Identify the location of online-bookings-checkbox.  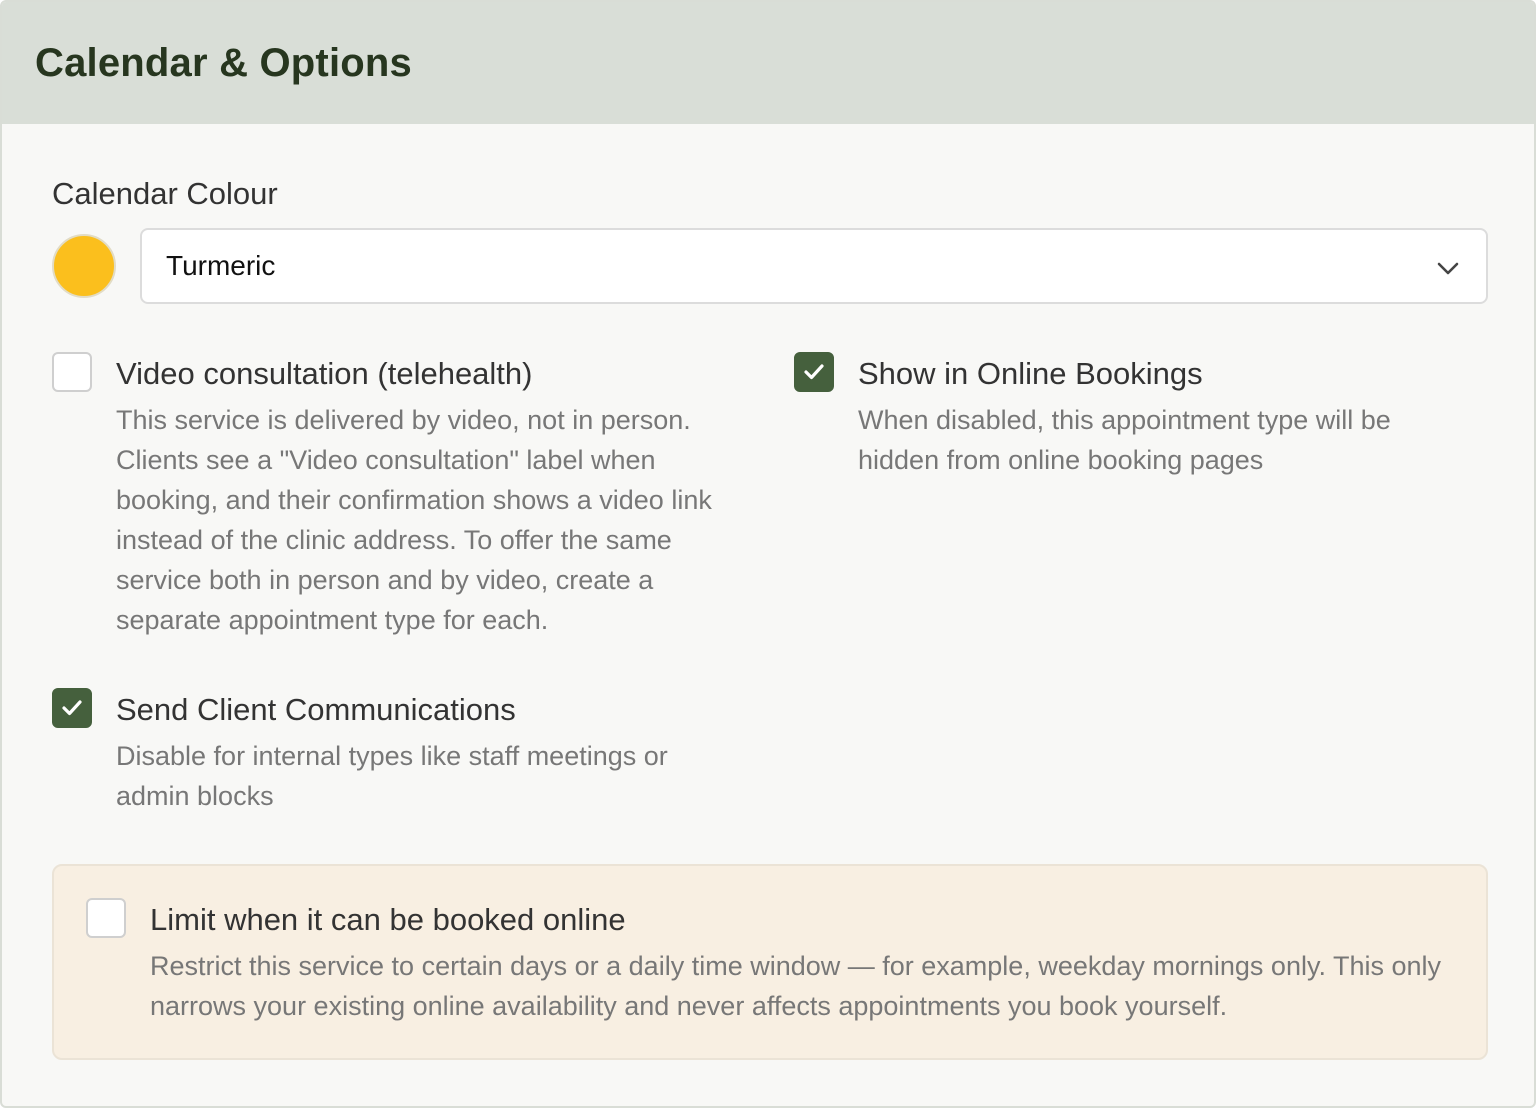
(814, 372).